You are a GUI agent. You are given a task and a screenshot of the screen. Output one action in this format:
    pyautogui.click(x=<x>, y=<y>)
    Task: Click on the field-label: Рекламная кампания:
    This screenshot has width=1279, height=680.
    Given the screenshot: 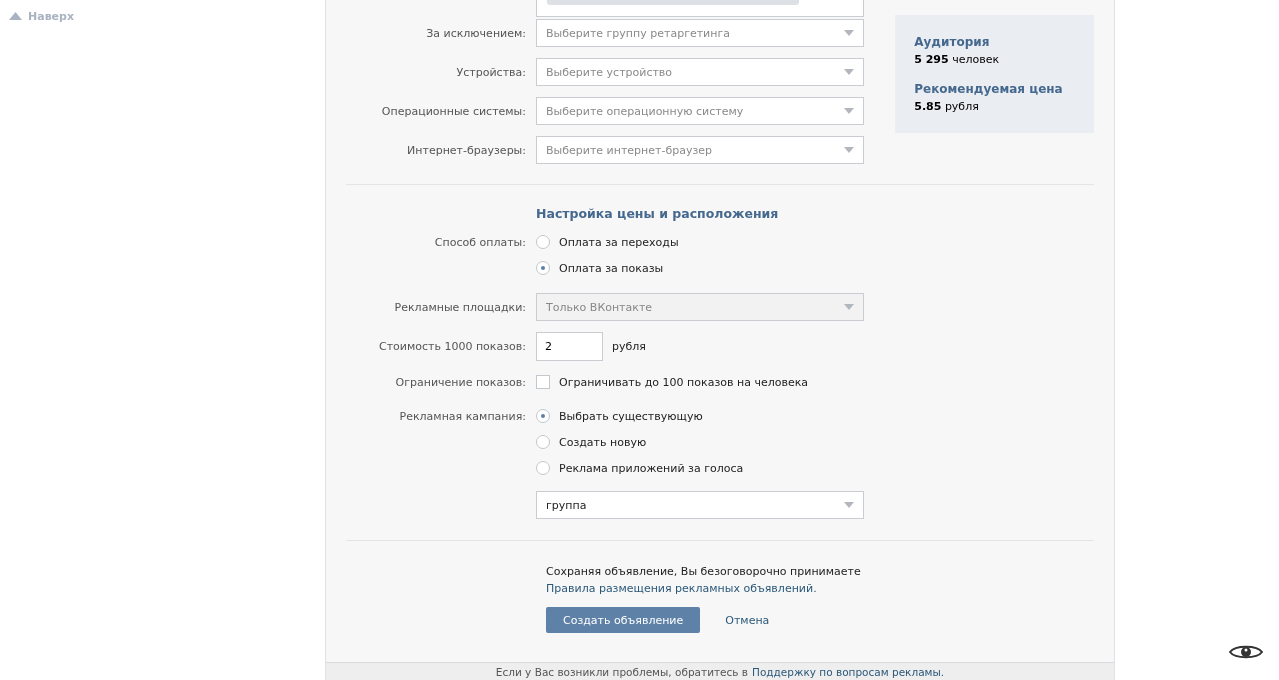 What is the action you would take?
    pyautogui.click(x=462, y=416)
    